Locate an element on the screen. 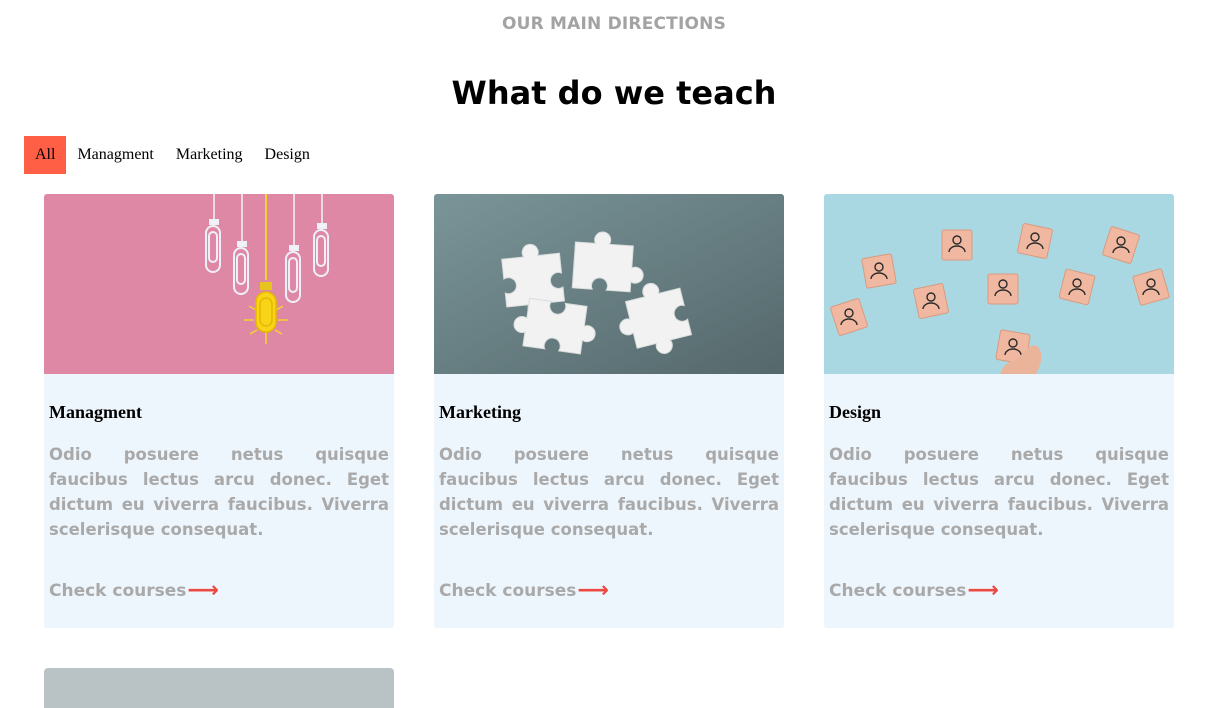 This screenshot has height=708, width=1228. paperclips-lightbulb-image is located at coordinates (219, 284).